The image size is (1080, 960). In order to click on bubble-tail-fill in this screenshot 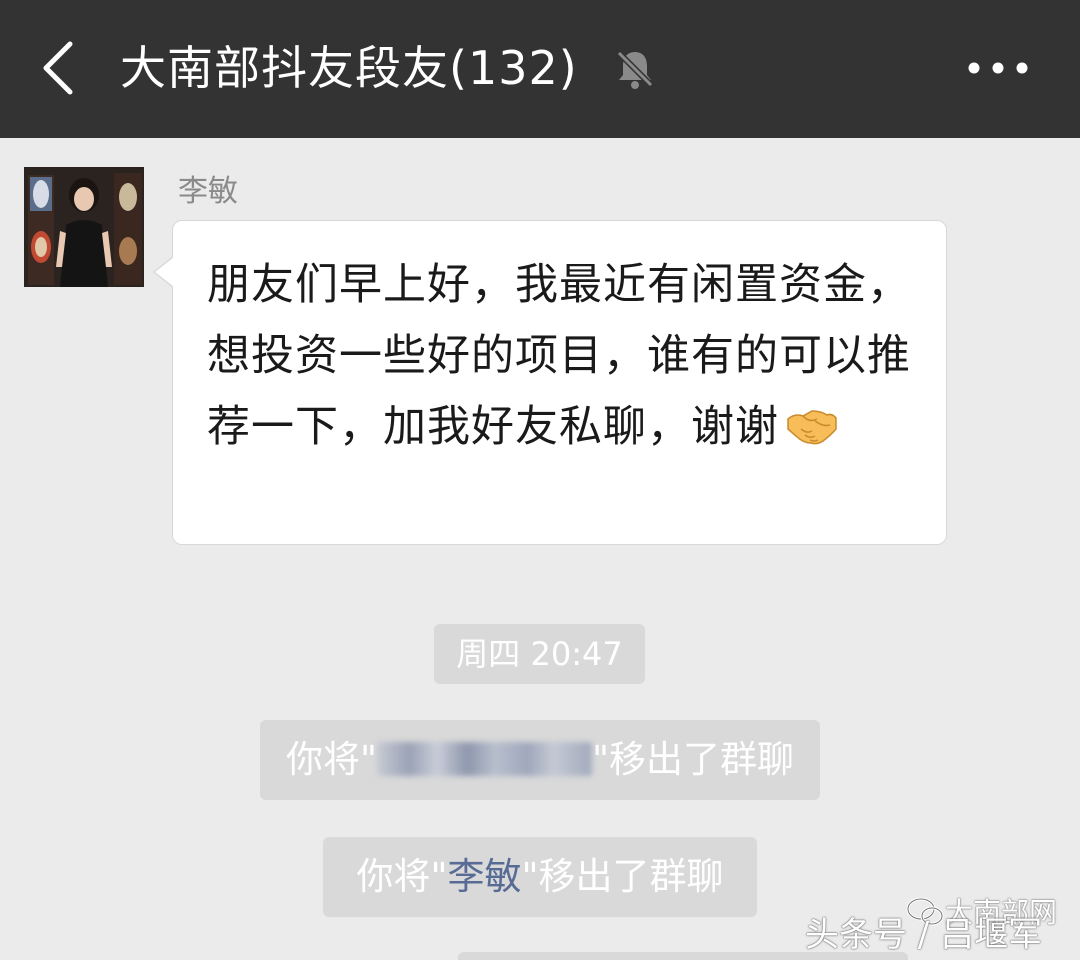, I will do `click(164, 272)`.